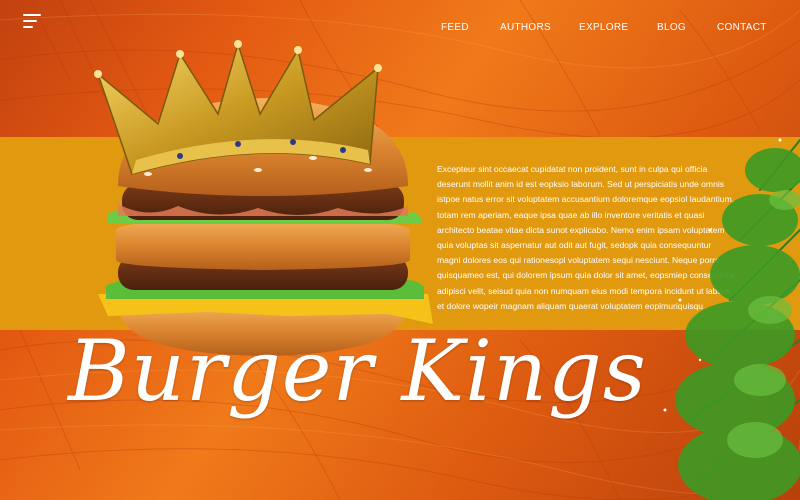 Image resolution: width=800 pixels, height=500 pixels. What do you see at coordinates (455, 27) in the screenshot?
I see `nav-feed: FEED` at bounding box center [455, 27].